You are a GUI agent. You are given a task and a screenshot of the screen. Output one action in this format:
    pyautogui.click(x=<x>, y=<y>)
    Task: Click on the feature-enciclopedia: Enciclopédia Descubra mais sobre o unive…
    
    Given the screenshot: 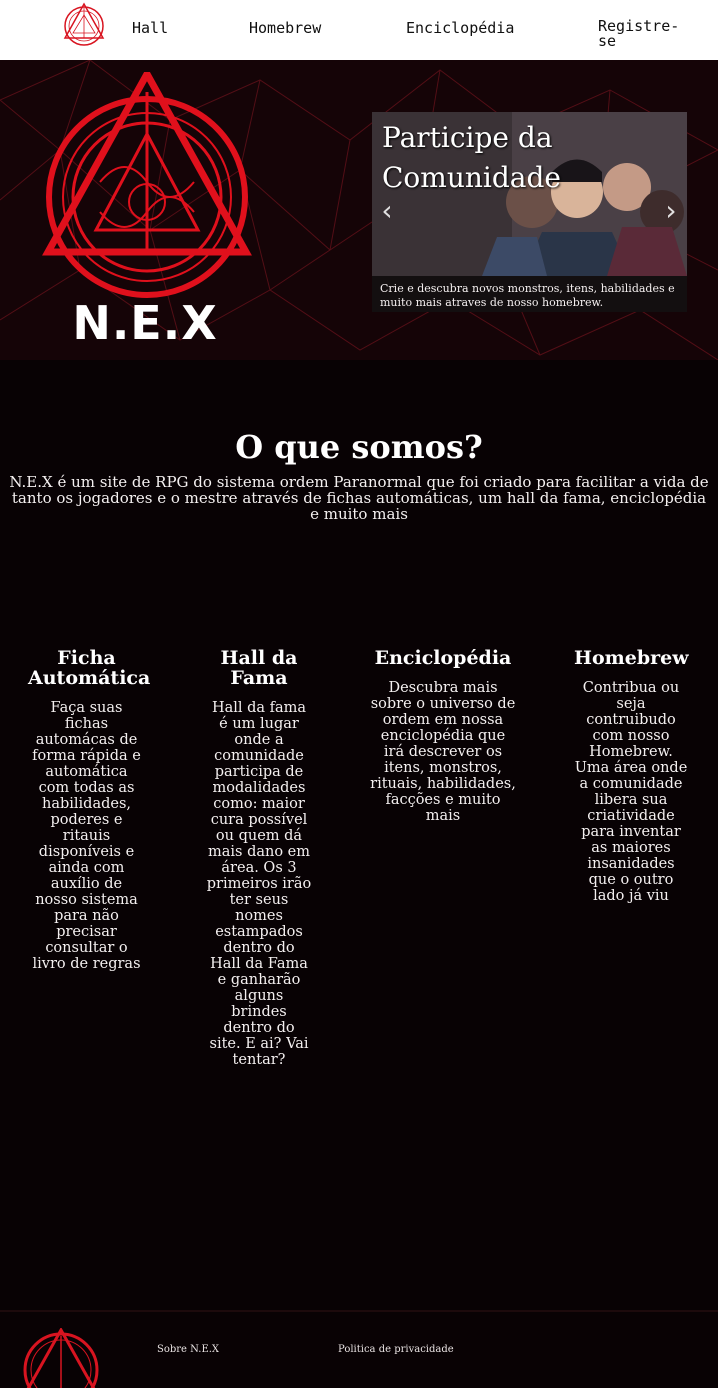 What is the action you would take?
    pyautogui.click(x=443, y=736)
    